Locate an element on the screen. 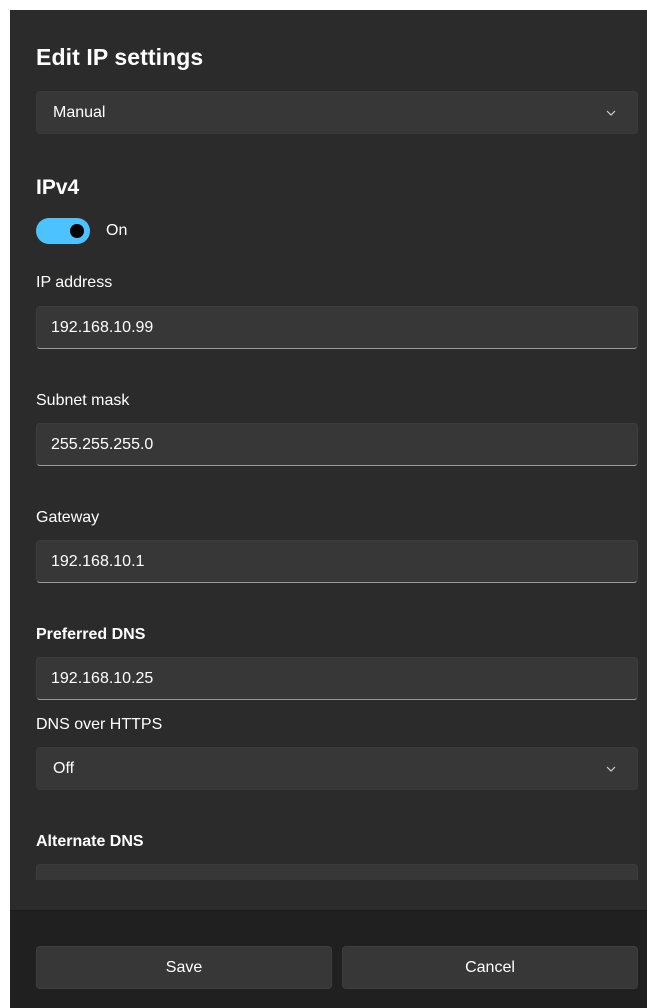 The width and height of the screenshot is (647, 1008). subnet-mask-input: 255.255.255.0 is located at coordinates (337, 444).